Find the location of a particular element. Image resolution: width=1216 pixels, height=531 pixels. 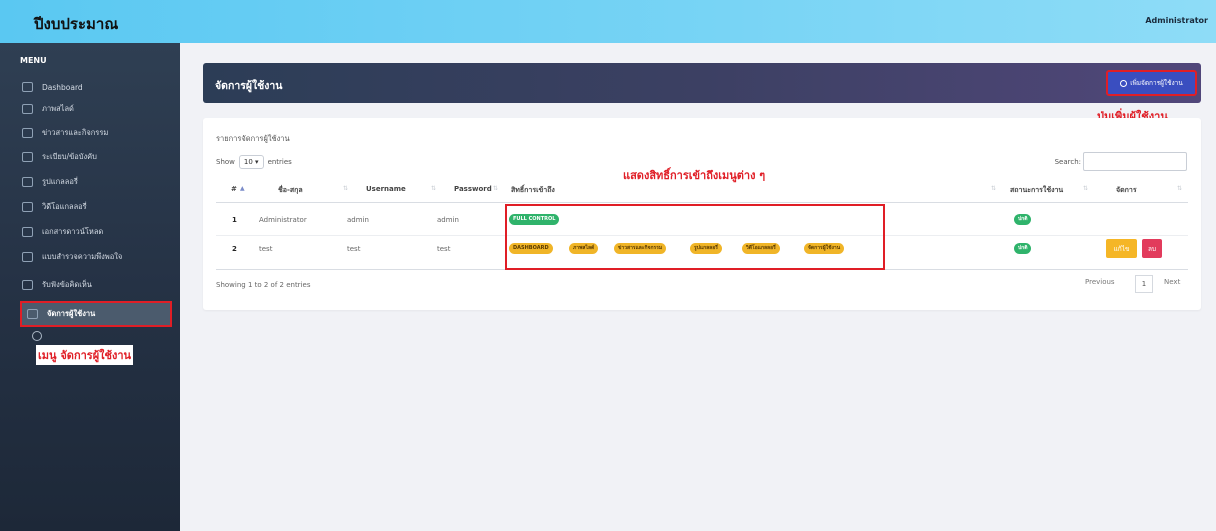

search-label: Search: is located at coordinates (1067, 161).